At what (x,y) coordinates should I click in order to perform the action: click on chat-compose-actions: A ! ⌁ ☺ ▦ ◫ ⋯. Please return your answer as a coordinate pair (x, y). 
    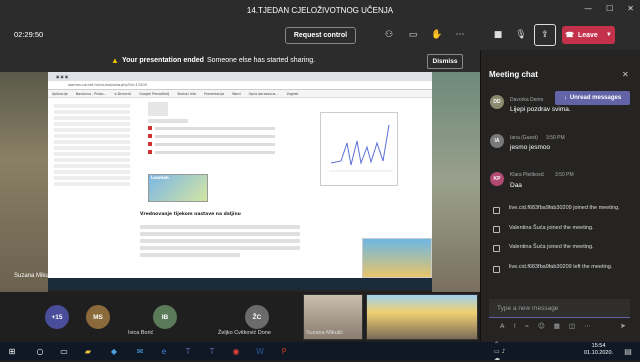
    Looking at the image, I should click on (545, 326).